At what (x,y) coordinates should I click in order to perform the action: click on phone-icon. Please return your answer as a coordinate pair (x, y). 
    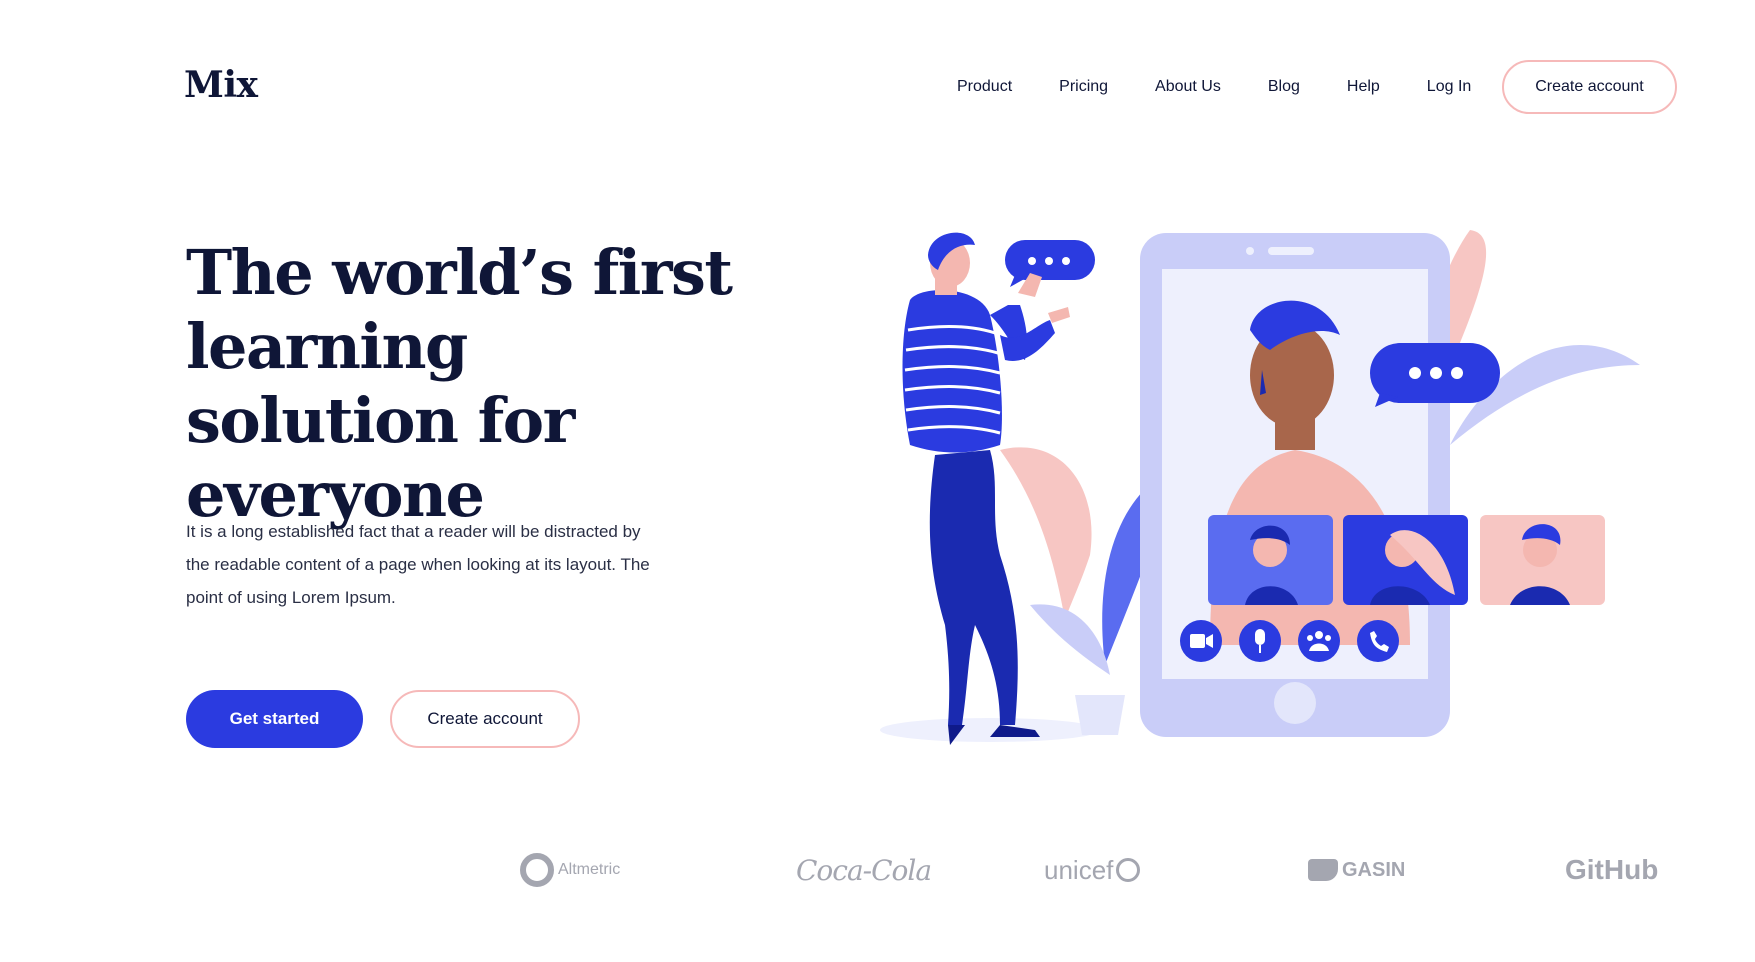
    Looking at the image, I should click on (1378, 641).